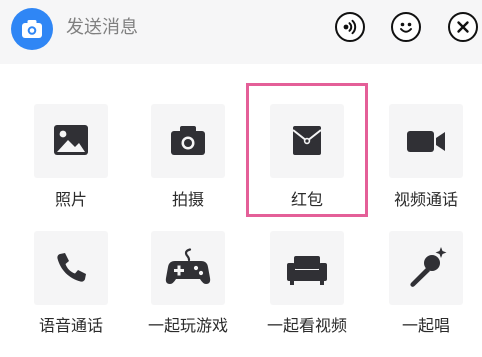 The image size is (482, 357). I want to click on sofa-icon, so click(307, 270).